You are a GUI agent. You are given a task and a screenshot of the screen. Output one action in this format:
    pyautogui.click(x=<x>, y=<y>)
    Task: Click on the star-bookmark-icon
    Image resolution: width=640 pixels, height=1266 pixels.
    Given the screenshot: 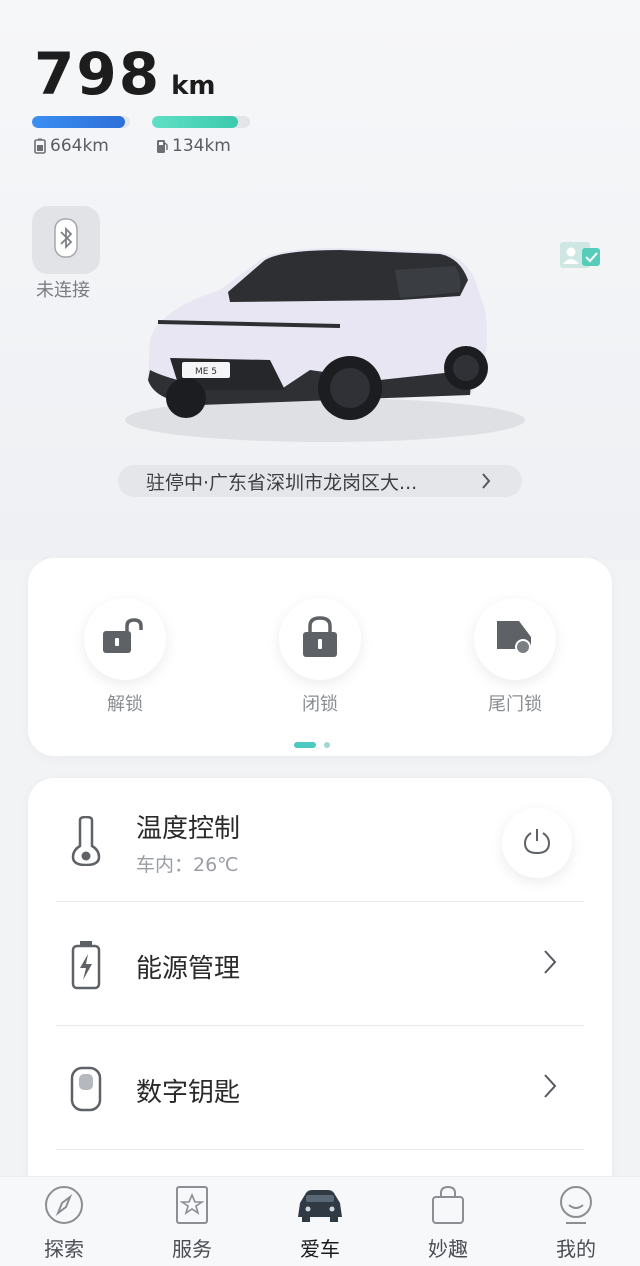 What is the action you would take?
    pyautogui.click(x=192, y=1205)
    